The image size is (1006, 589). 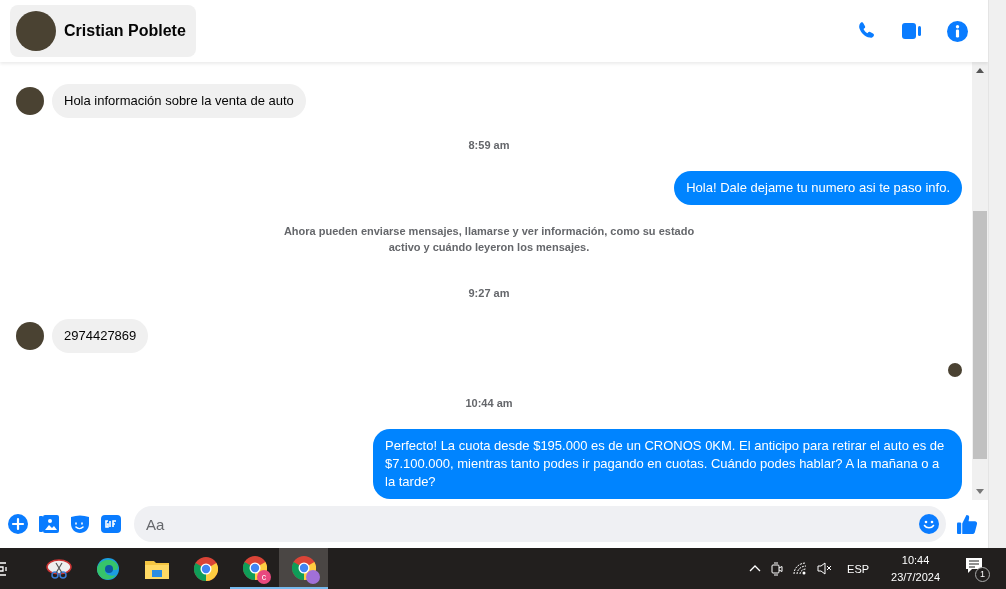 What do you see at coordinates (974, 565) in the screenshot?
I see `message-icon` at bounding box center [974, 565].